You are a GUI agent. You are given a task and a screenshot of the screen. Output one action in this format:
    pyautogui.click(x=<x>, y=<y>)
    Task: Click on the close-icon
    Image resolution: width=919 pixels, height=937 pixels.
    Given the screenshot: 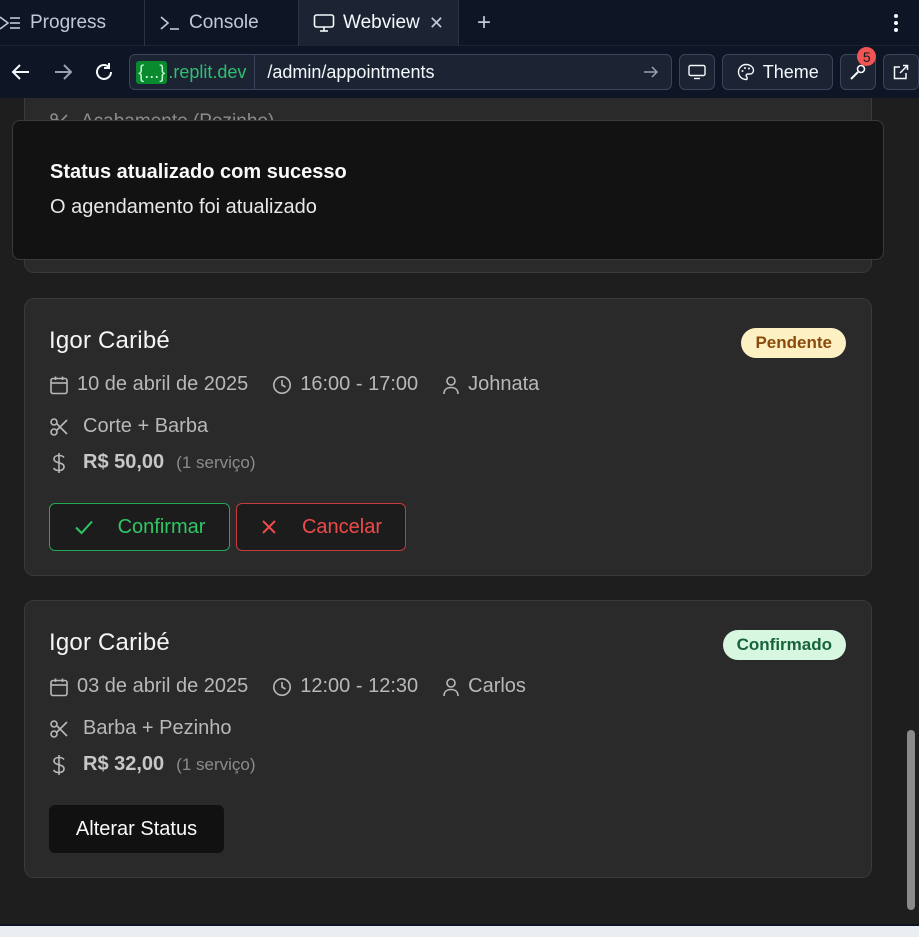 What is the action you would take?
    pyautogui.click(x=269, y=527)
    